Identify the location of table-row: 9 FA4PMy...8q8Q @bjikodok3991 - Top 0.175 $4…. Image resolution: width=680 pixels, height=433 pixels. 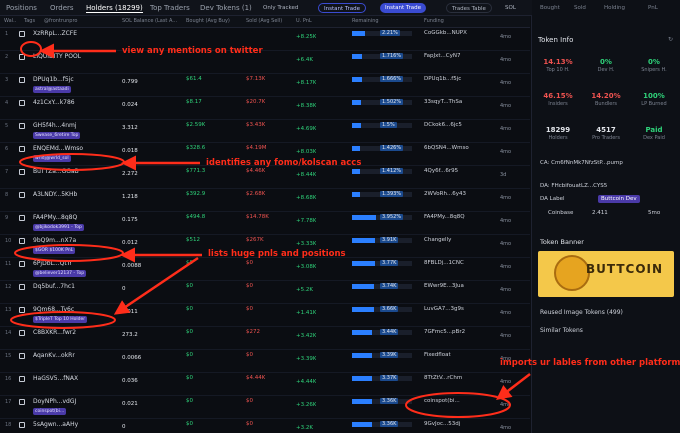
(265, 223).